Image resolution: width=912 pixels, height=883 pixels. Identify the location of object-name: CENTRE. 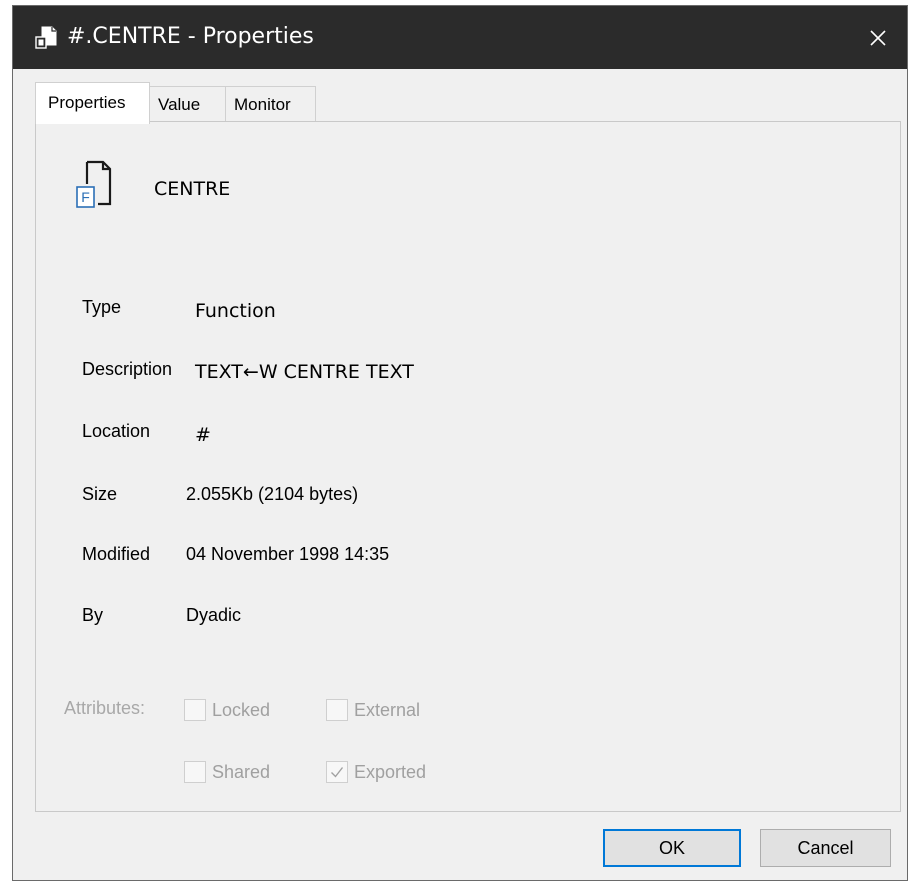
(192, 189).